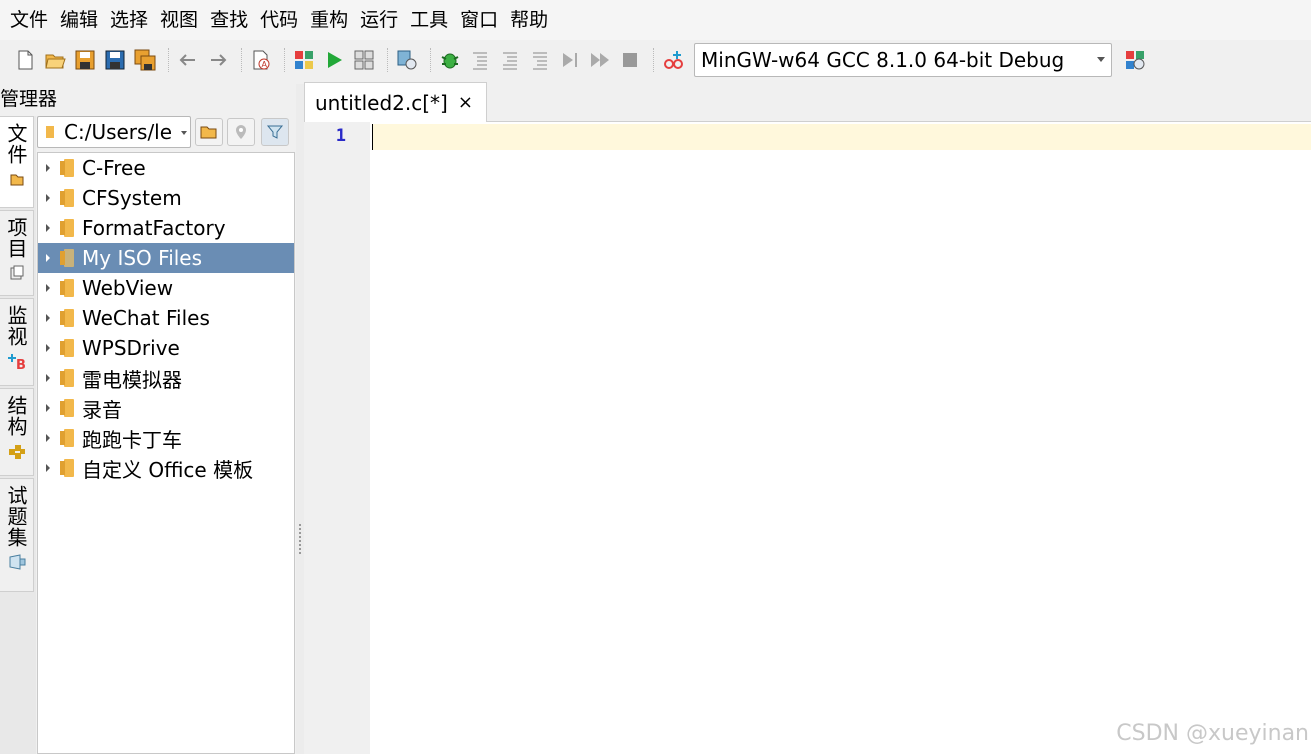 This screenshot has height=754, width=1311. I want to click on back-arrow-icon, so click(188, 60).